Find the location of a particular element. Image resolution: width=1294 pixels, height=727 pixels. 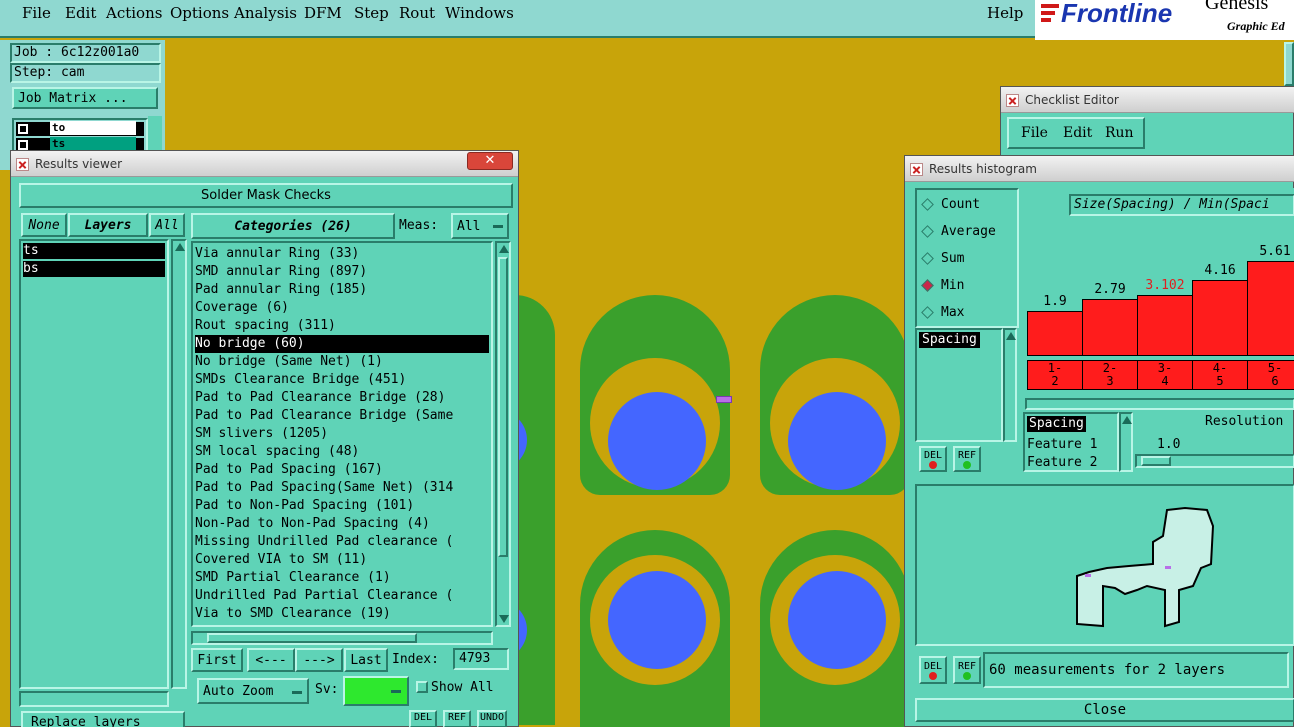

histogram-titlebar: Results histogram is located at coordinates (1099, 169).